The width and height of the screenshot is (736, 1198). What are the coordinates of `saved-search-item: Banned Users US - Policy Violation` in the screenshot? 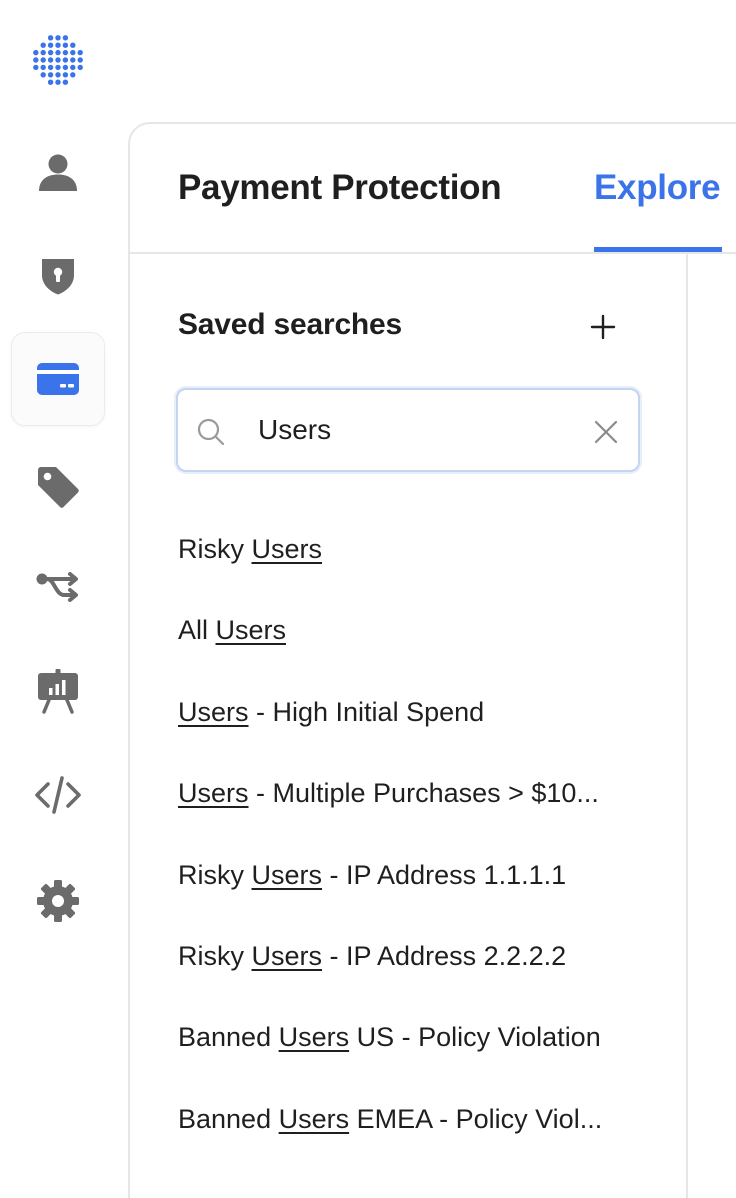 It's located at (408, 1060).